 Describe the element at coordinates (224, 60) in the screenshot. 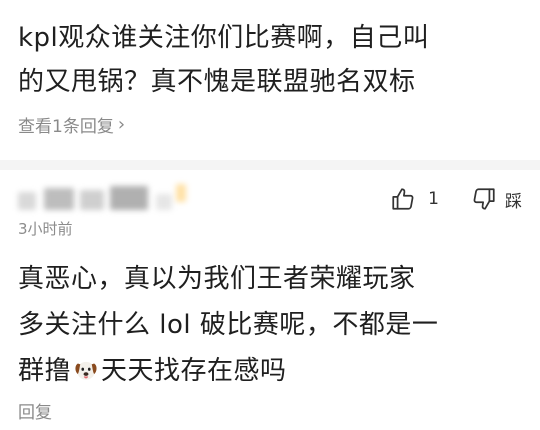

I see `top-comment-text: kpl观众谁关注你们比赛啊，自己叫 的又甩锅？真不愧是联盟驰名双标` at that location.